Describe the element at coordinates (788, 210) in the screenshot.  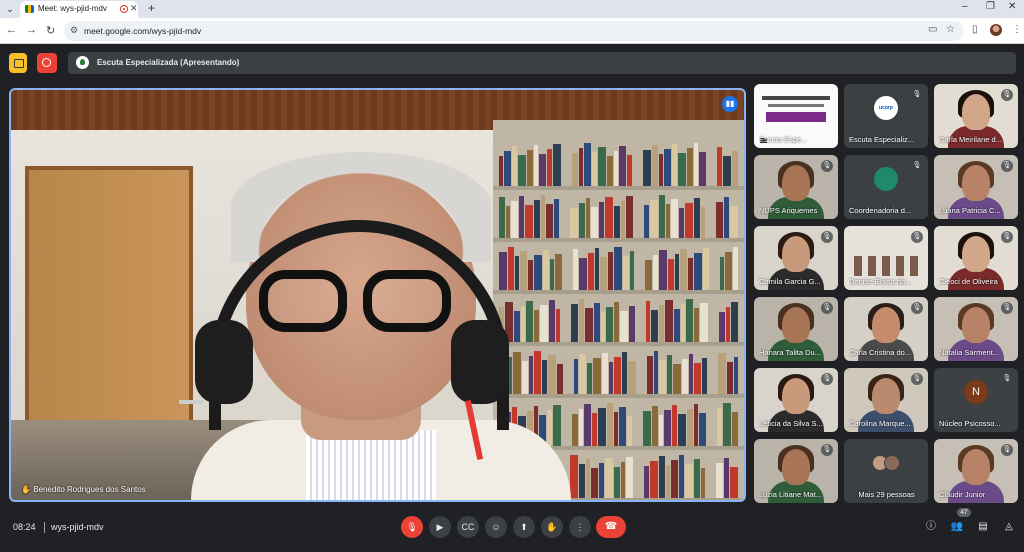
I see `participant-name: NUPS Ariquemes` at that location.